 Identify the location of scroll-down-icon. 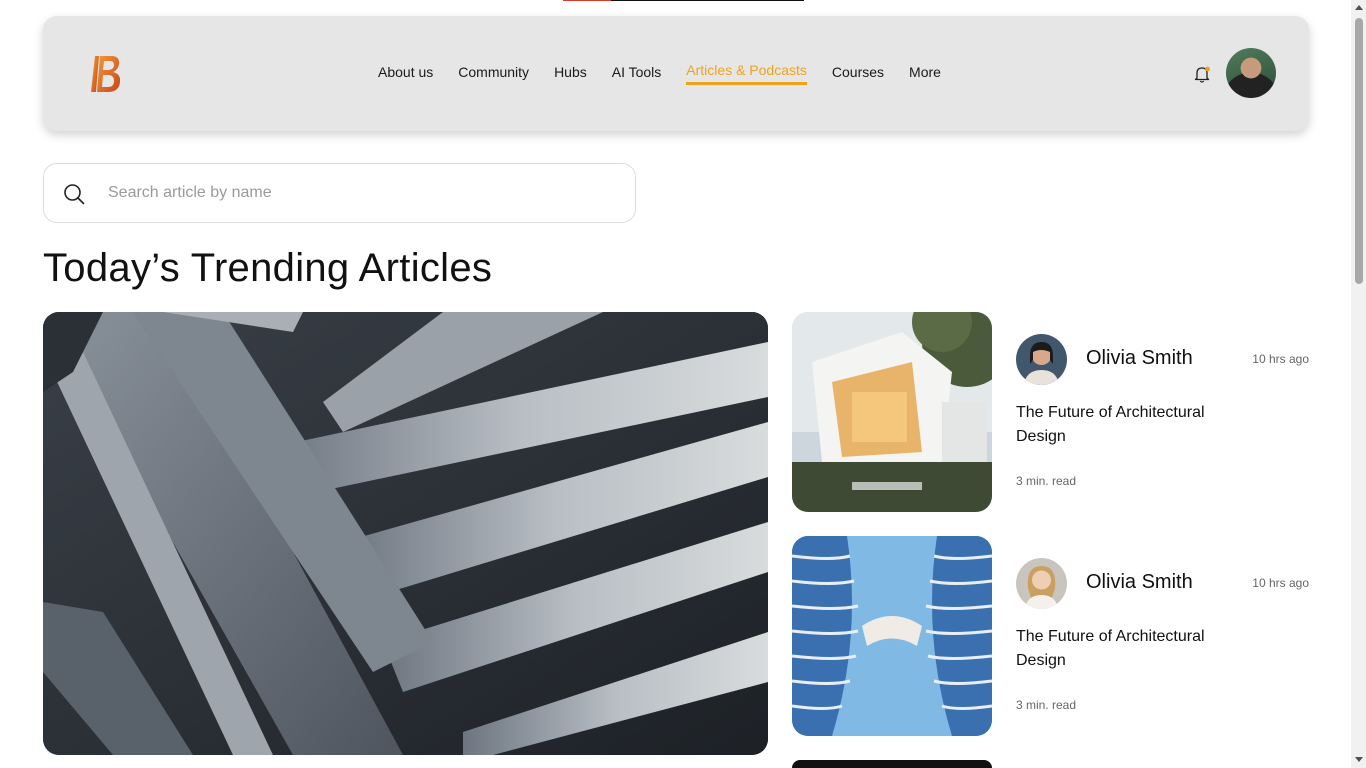
(1359, 759).